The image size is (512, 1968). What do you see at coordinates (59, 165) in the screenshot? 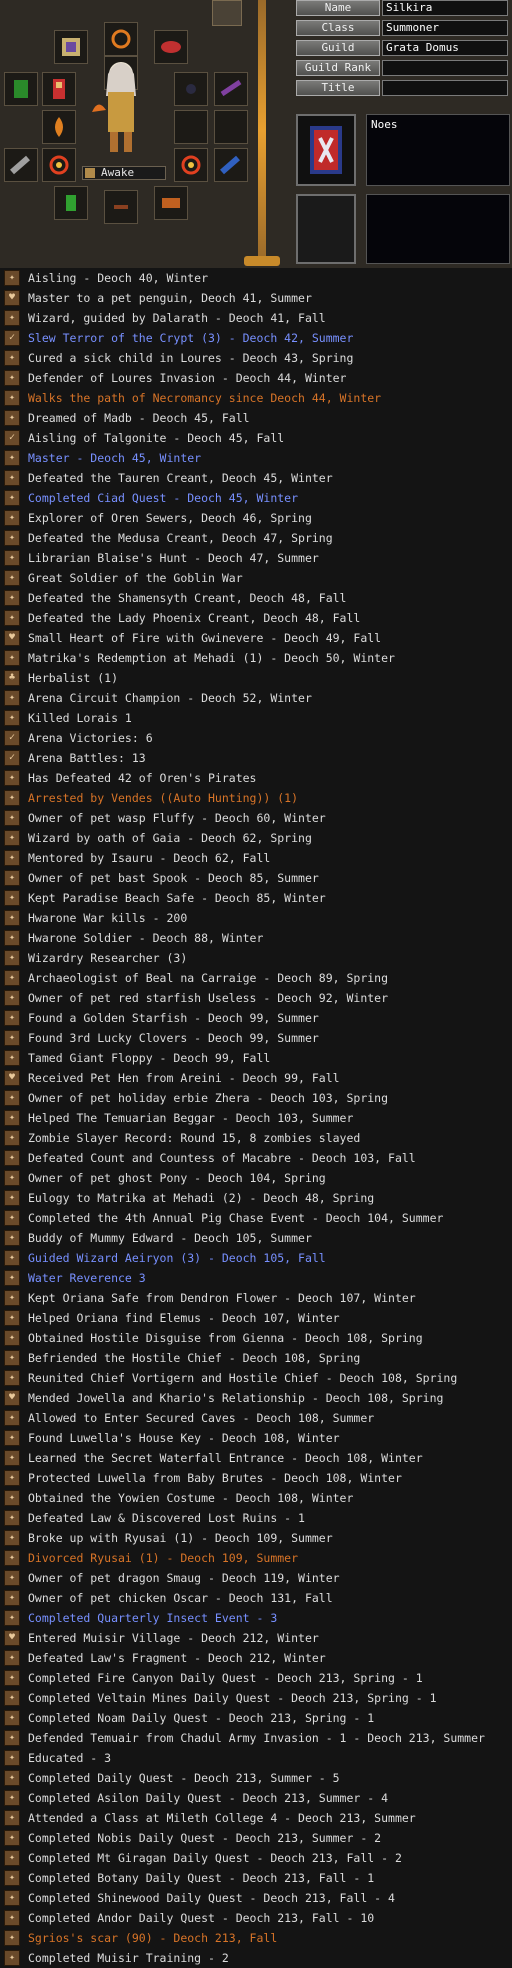
I see `ring-left-slot-icon` at bounding box center [59, 165].